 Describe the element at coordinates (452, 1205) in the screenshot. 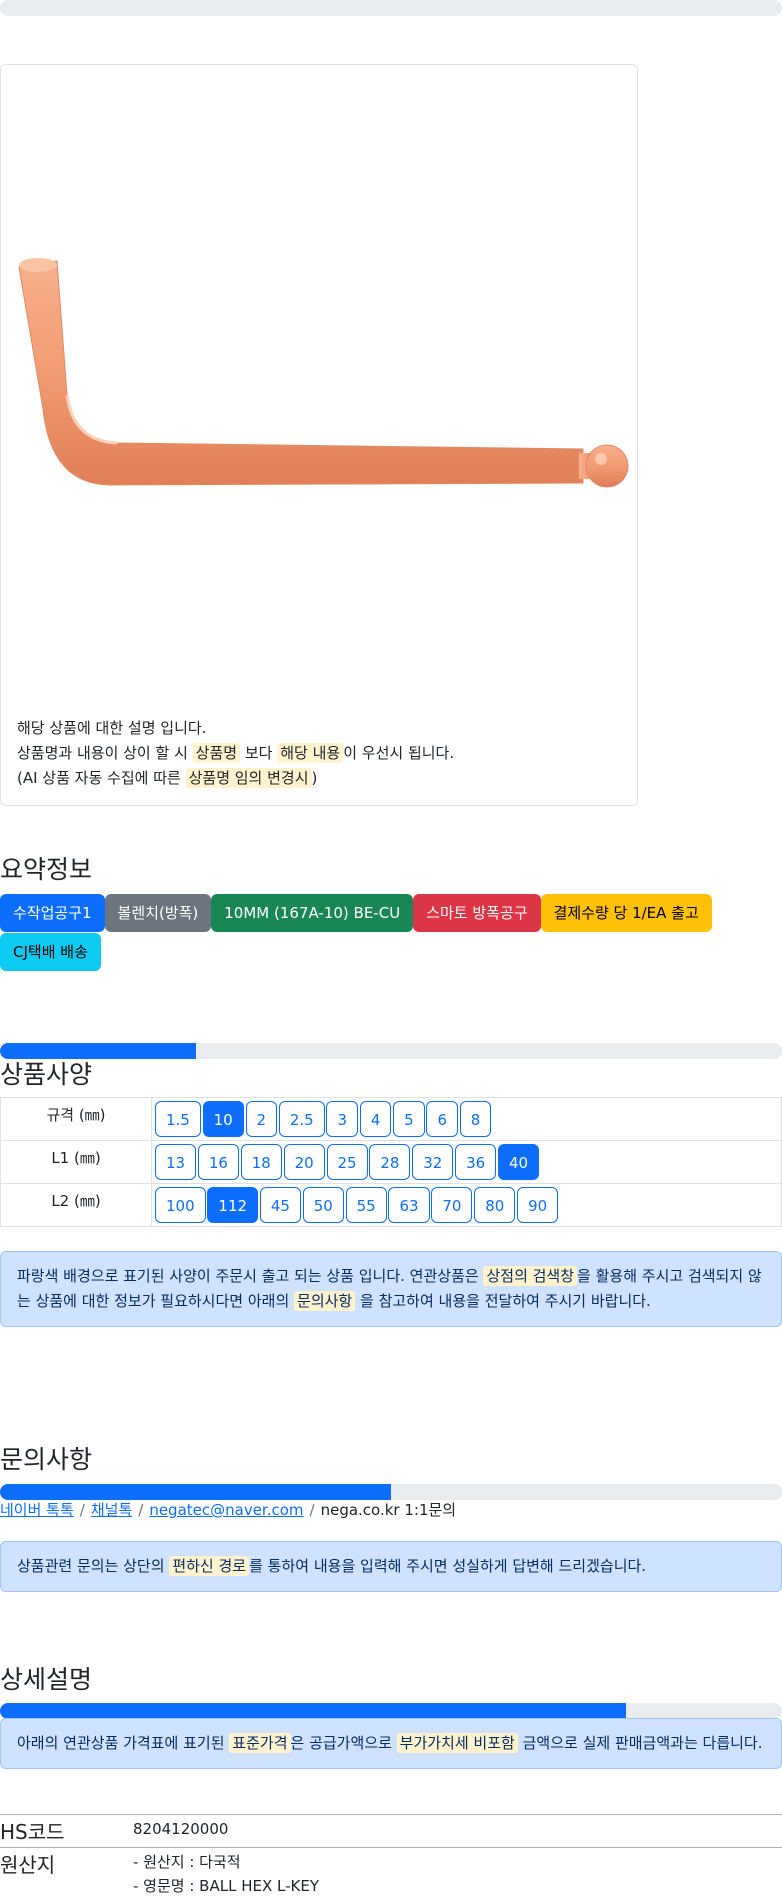

I see `spec-option-button: 70` at that location.